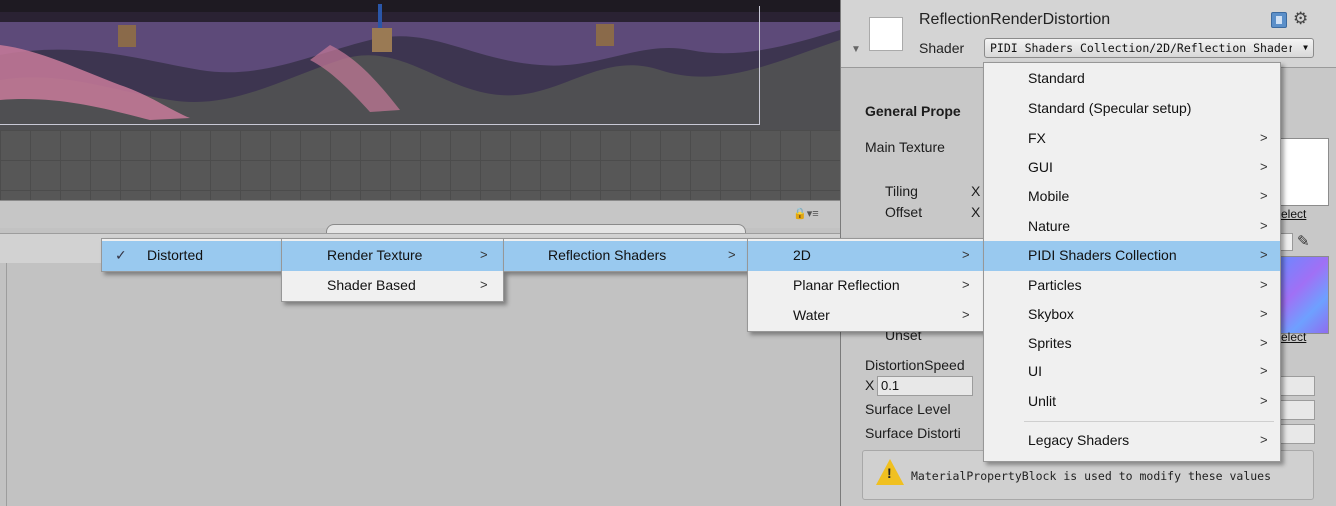 Image resolution: width=1336 pixels, height=506 pixels. What do you see at coordinates (1056, 78) in the screenshot?
I see `menu-item-label: Standard` at bounding box center [1056, 78].